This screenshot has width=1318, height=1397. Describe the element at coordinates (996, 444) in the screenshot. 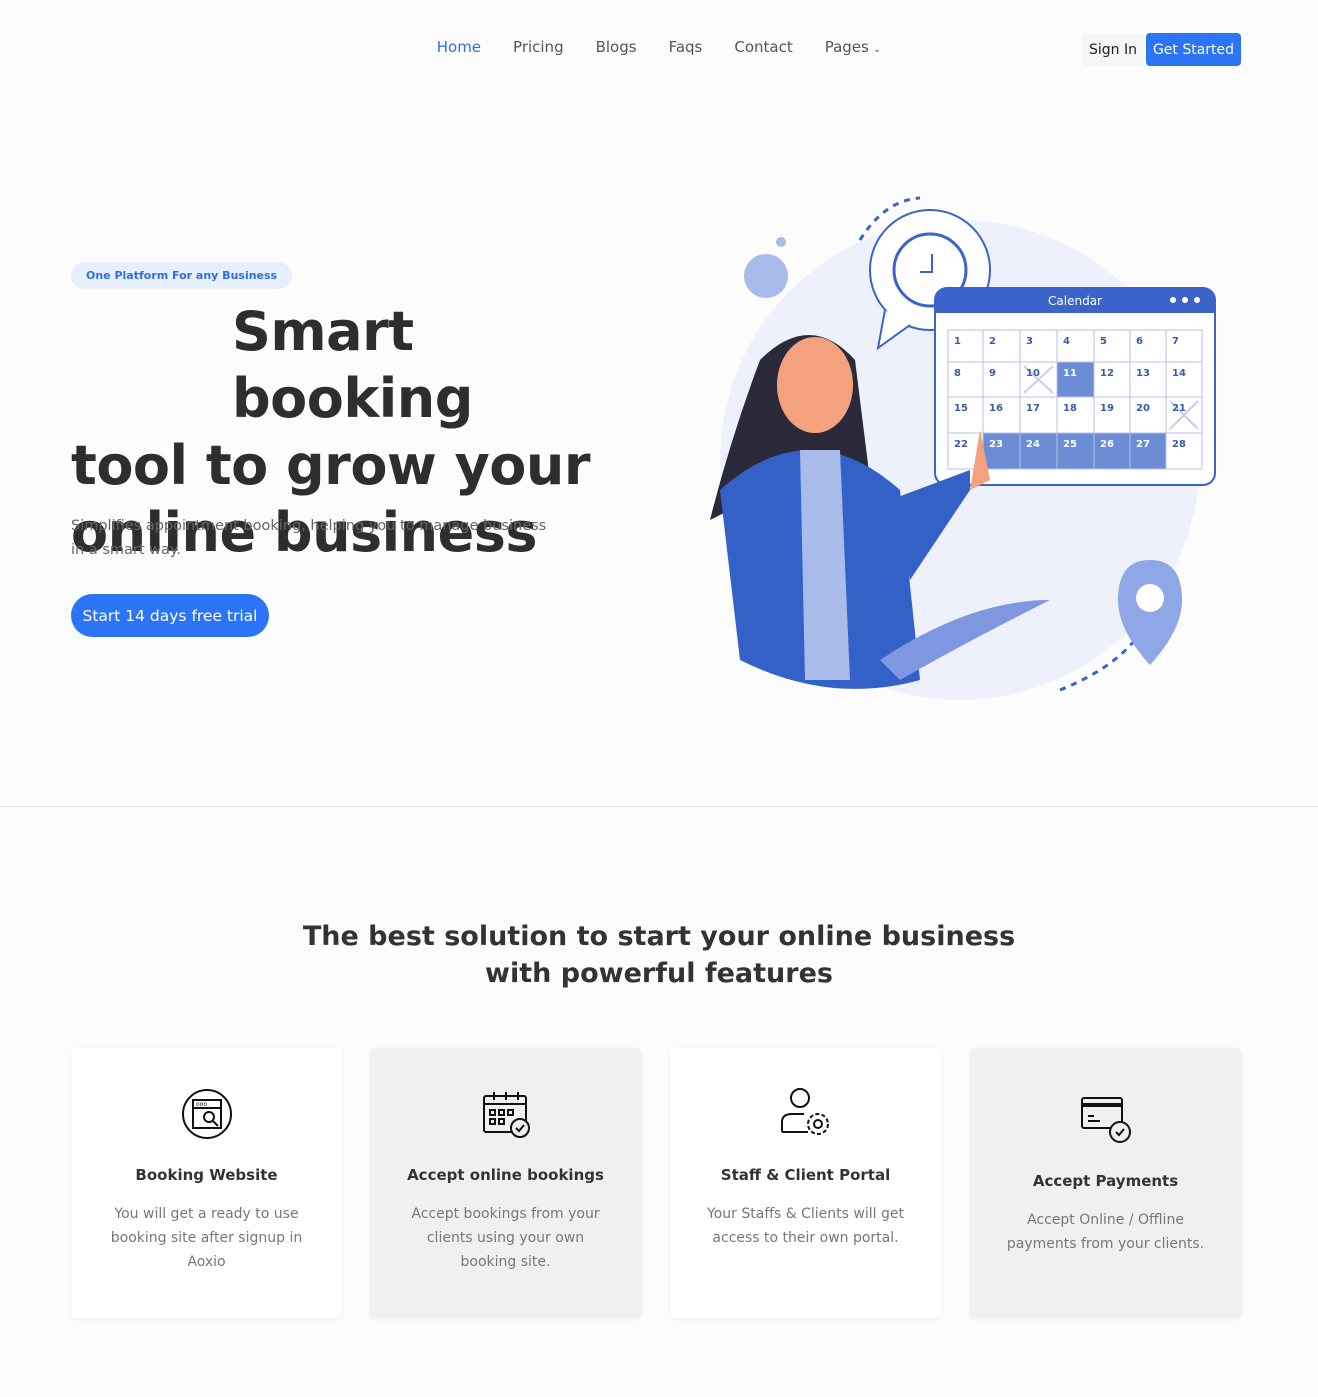

I see `calendar-day: 23` at that location.